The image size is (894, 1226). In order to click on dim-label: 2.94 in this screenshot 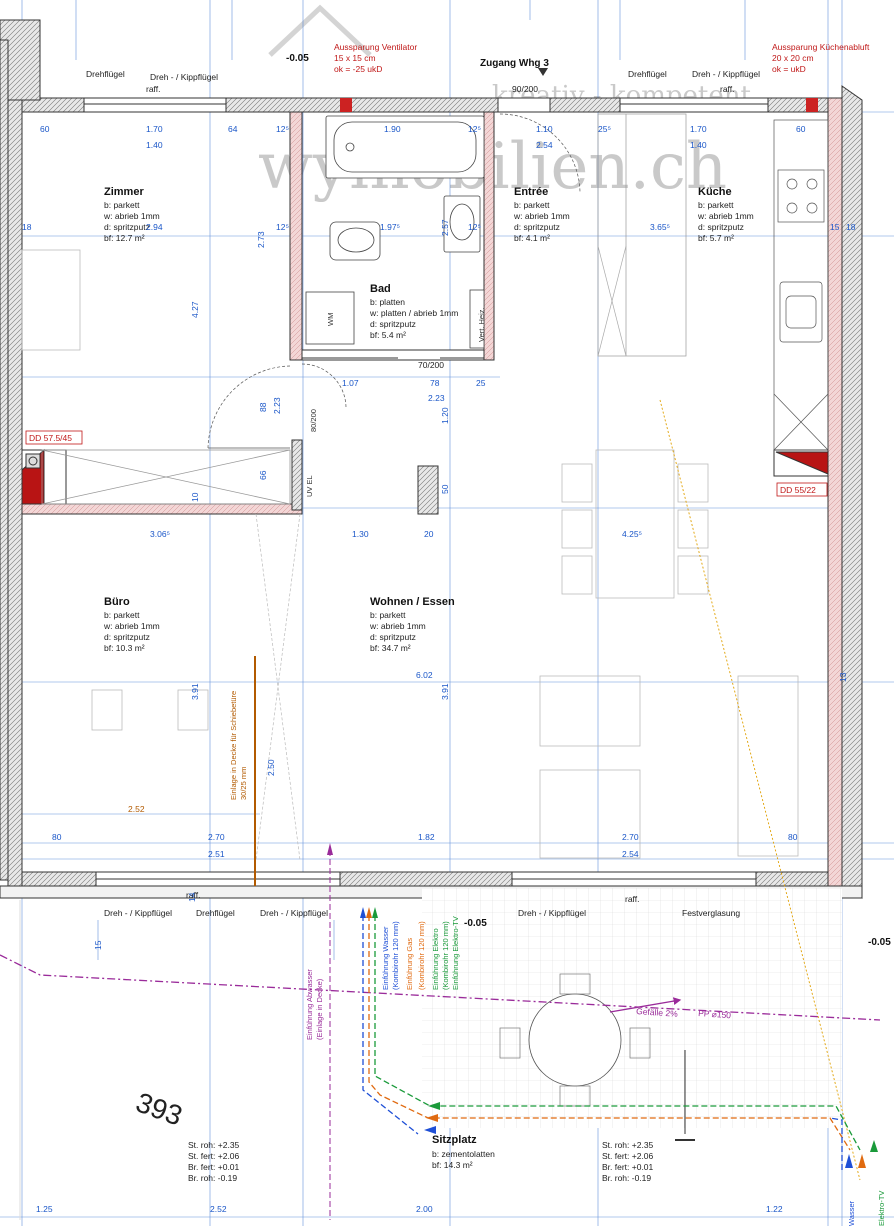, I will do `click(154, 227)`.